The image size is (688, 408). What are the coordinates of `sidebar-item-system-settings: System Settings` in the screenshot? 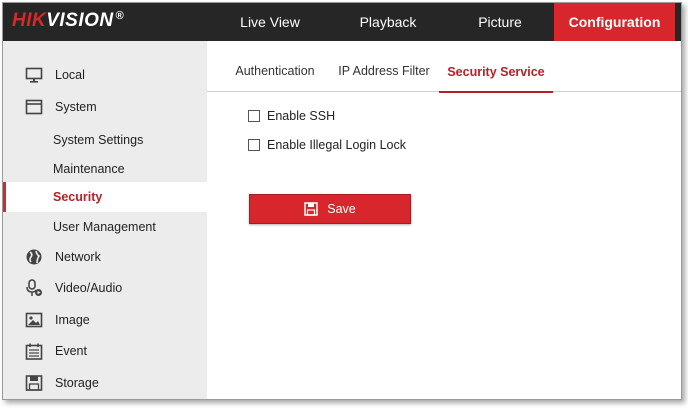 It's located at (105, 140).